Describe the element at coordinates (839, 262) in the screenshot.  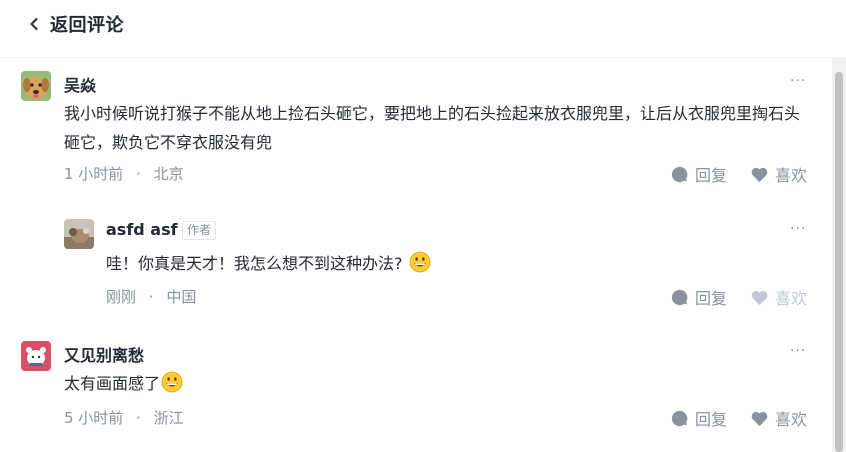
I see `scrollbar-thumb` at that location.